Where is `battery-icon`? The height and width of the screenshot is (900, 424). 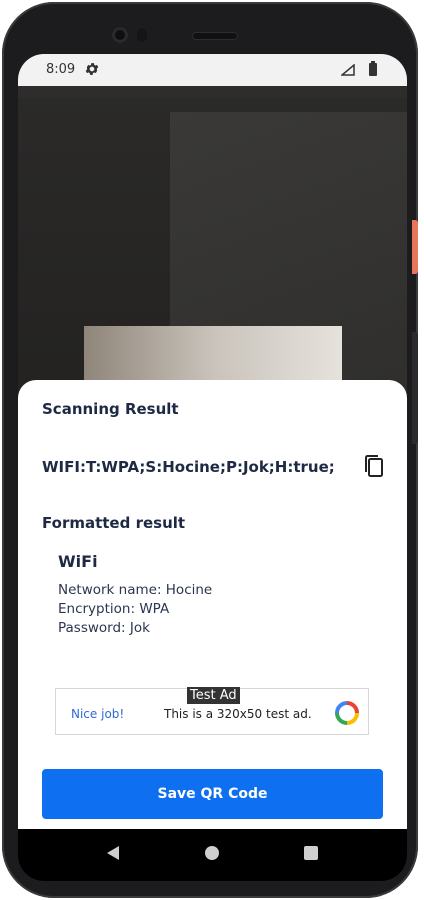
battery-icon is located at coordinates (373, 68).